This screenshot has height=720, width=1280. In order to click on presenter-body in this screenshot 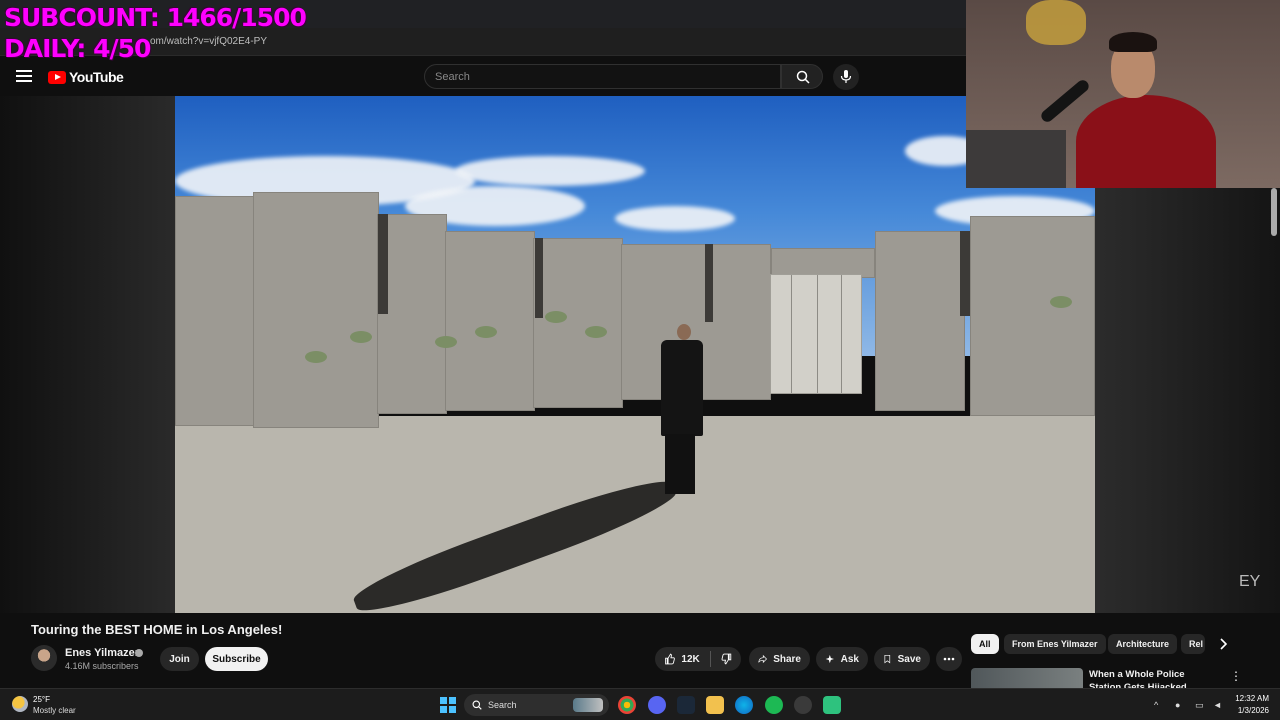, I will do `click(682, 388)`.